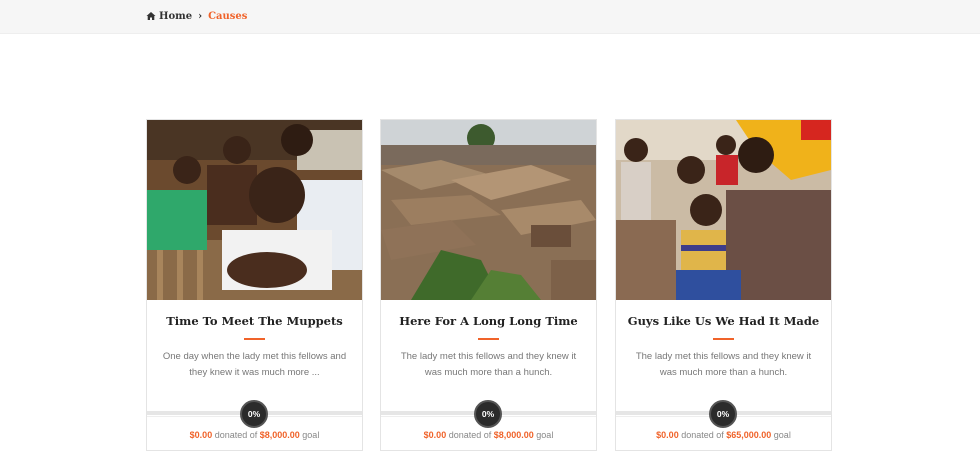 The height and width of the screenshot is (471, 980). I want to click on goal-amount: $65,000.00, so click(749, 435).